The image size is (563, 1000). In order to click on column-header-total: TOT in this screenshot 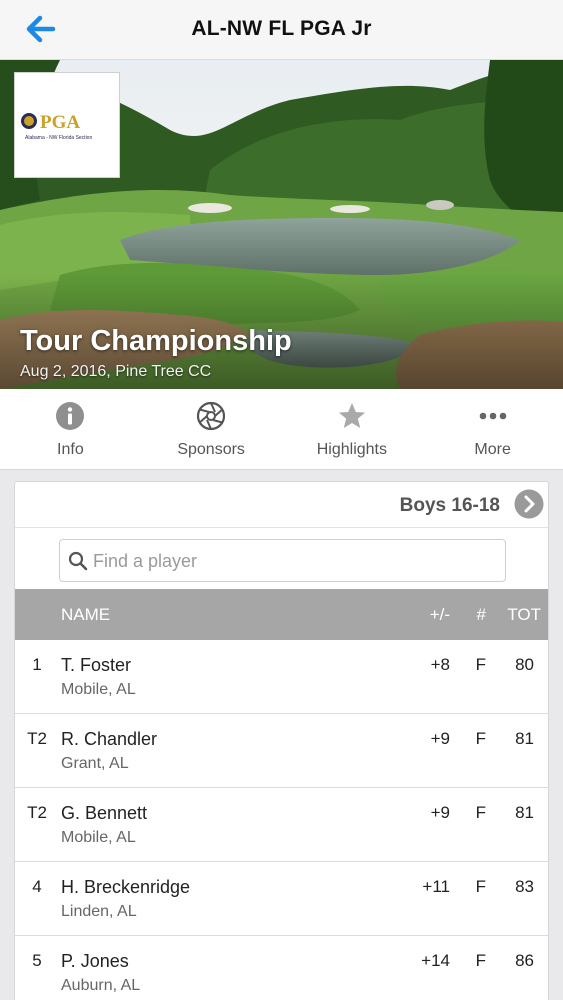, I will do `click(524, 615)`.